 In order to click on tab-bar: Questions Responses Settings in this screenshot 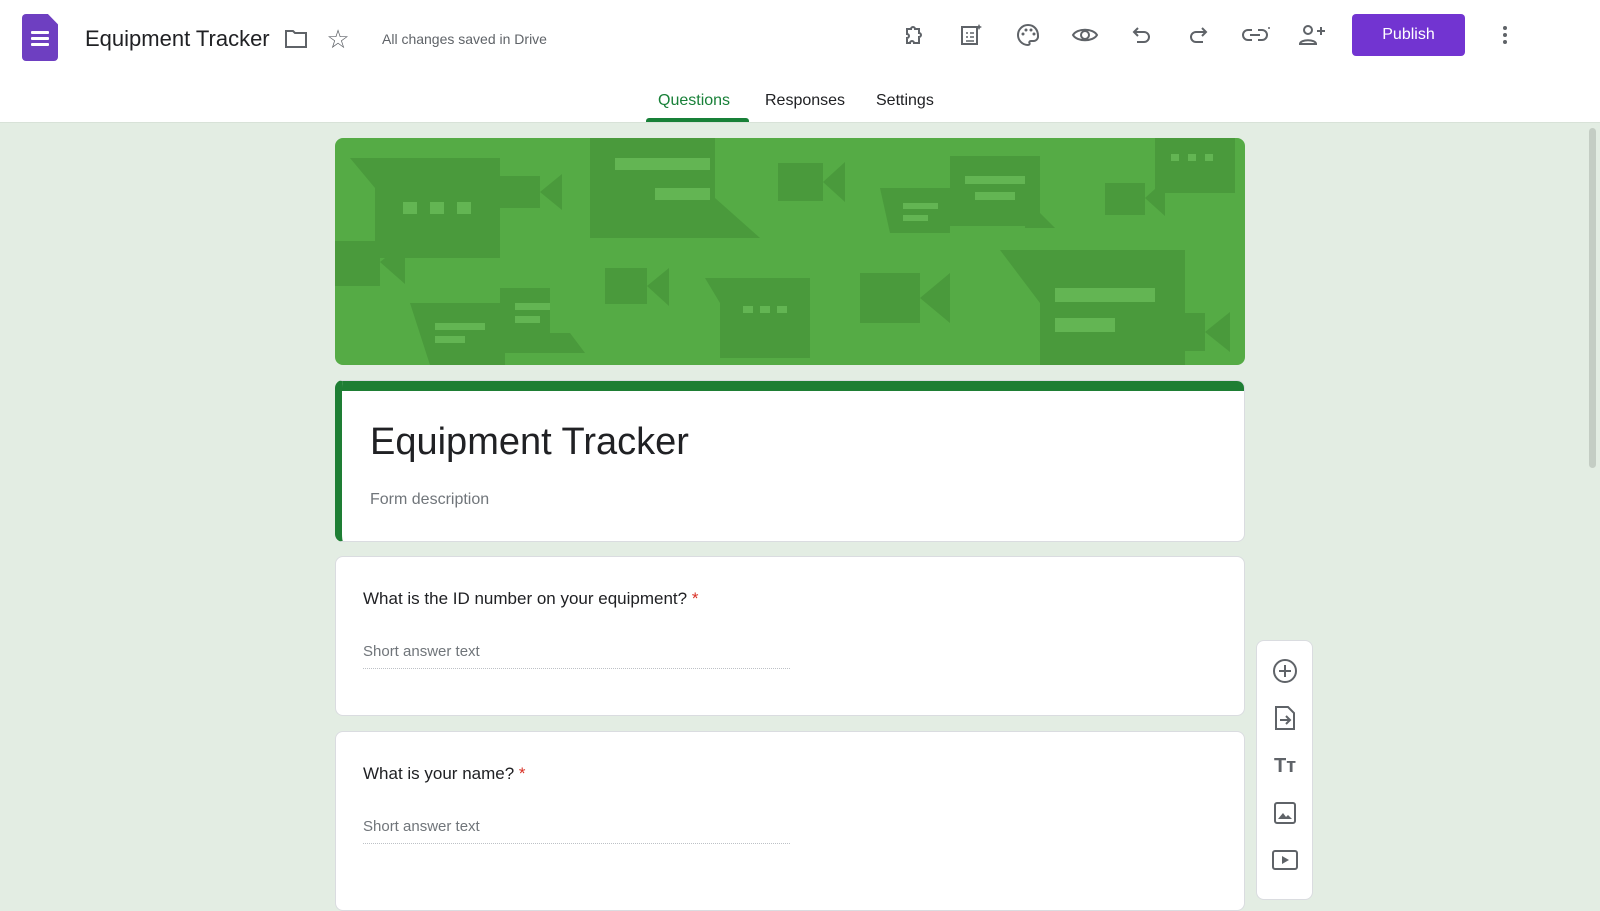, I will do `click(800, 105)`.